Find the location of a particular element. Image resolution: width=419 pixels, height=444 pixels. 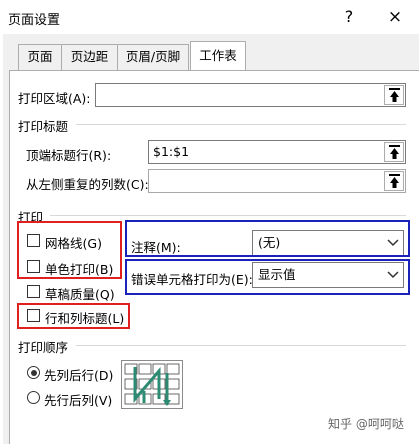

dialog-title: 页面设置 is located at coordinates (34, 20).